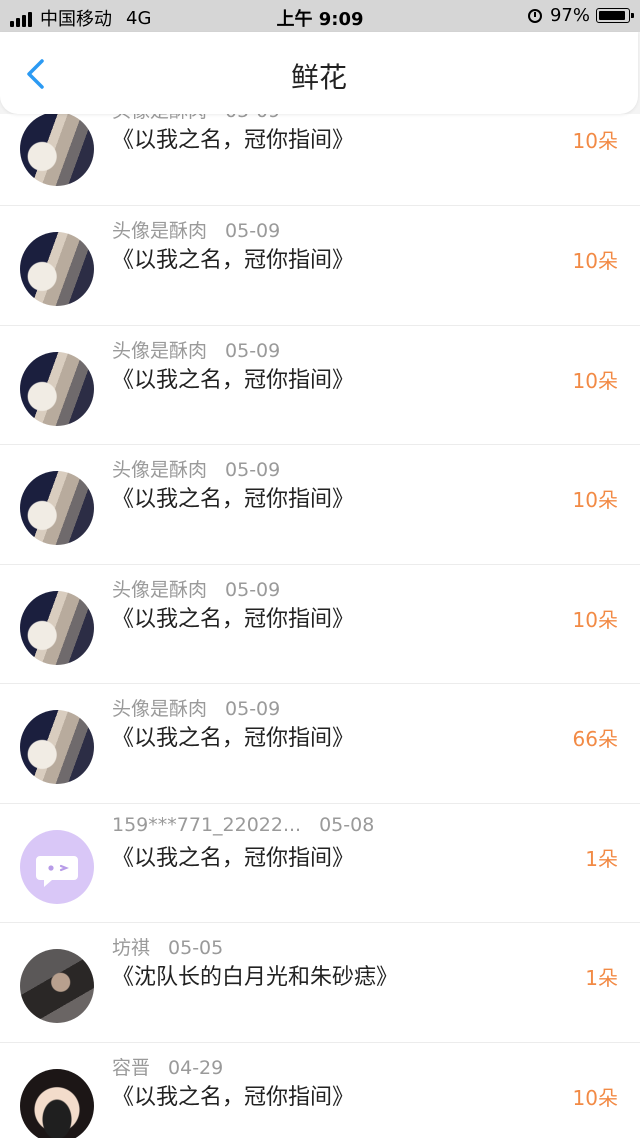 The width and height of the screenshot is (640, 1138). I want to click on chat-bubble-icon, so click(57, 871).